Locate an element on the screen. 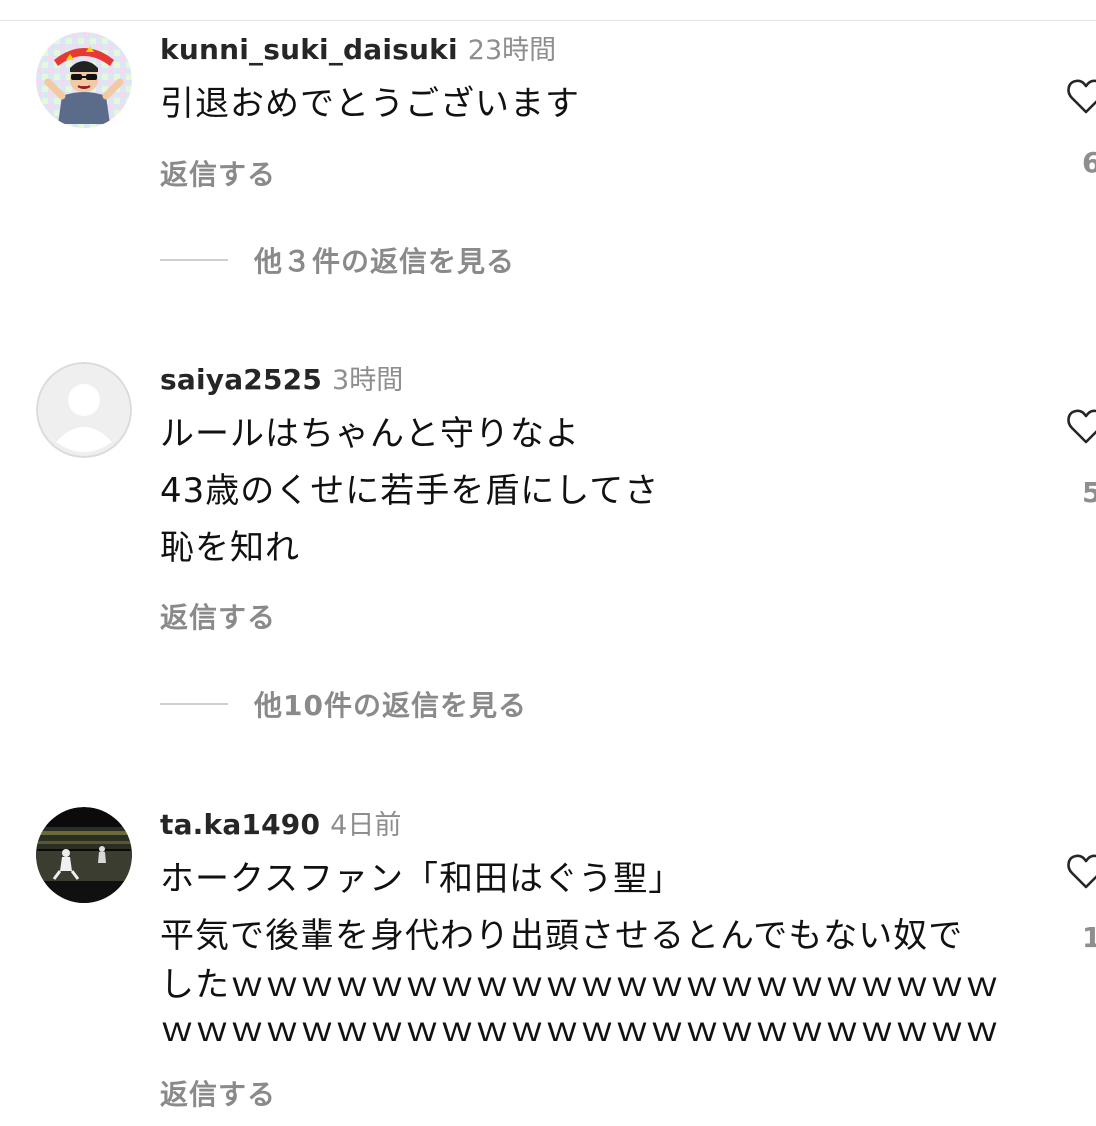  comment-text: 引退おめでとうございます is located at coordinates (370, 104).